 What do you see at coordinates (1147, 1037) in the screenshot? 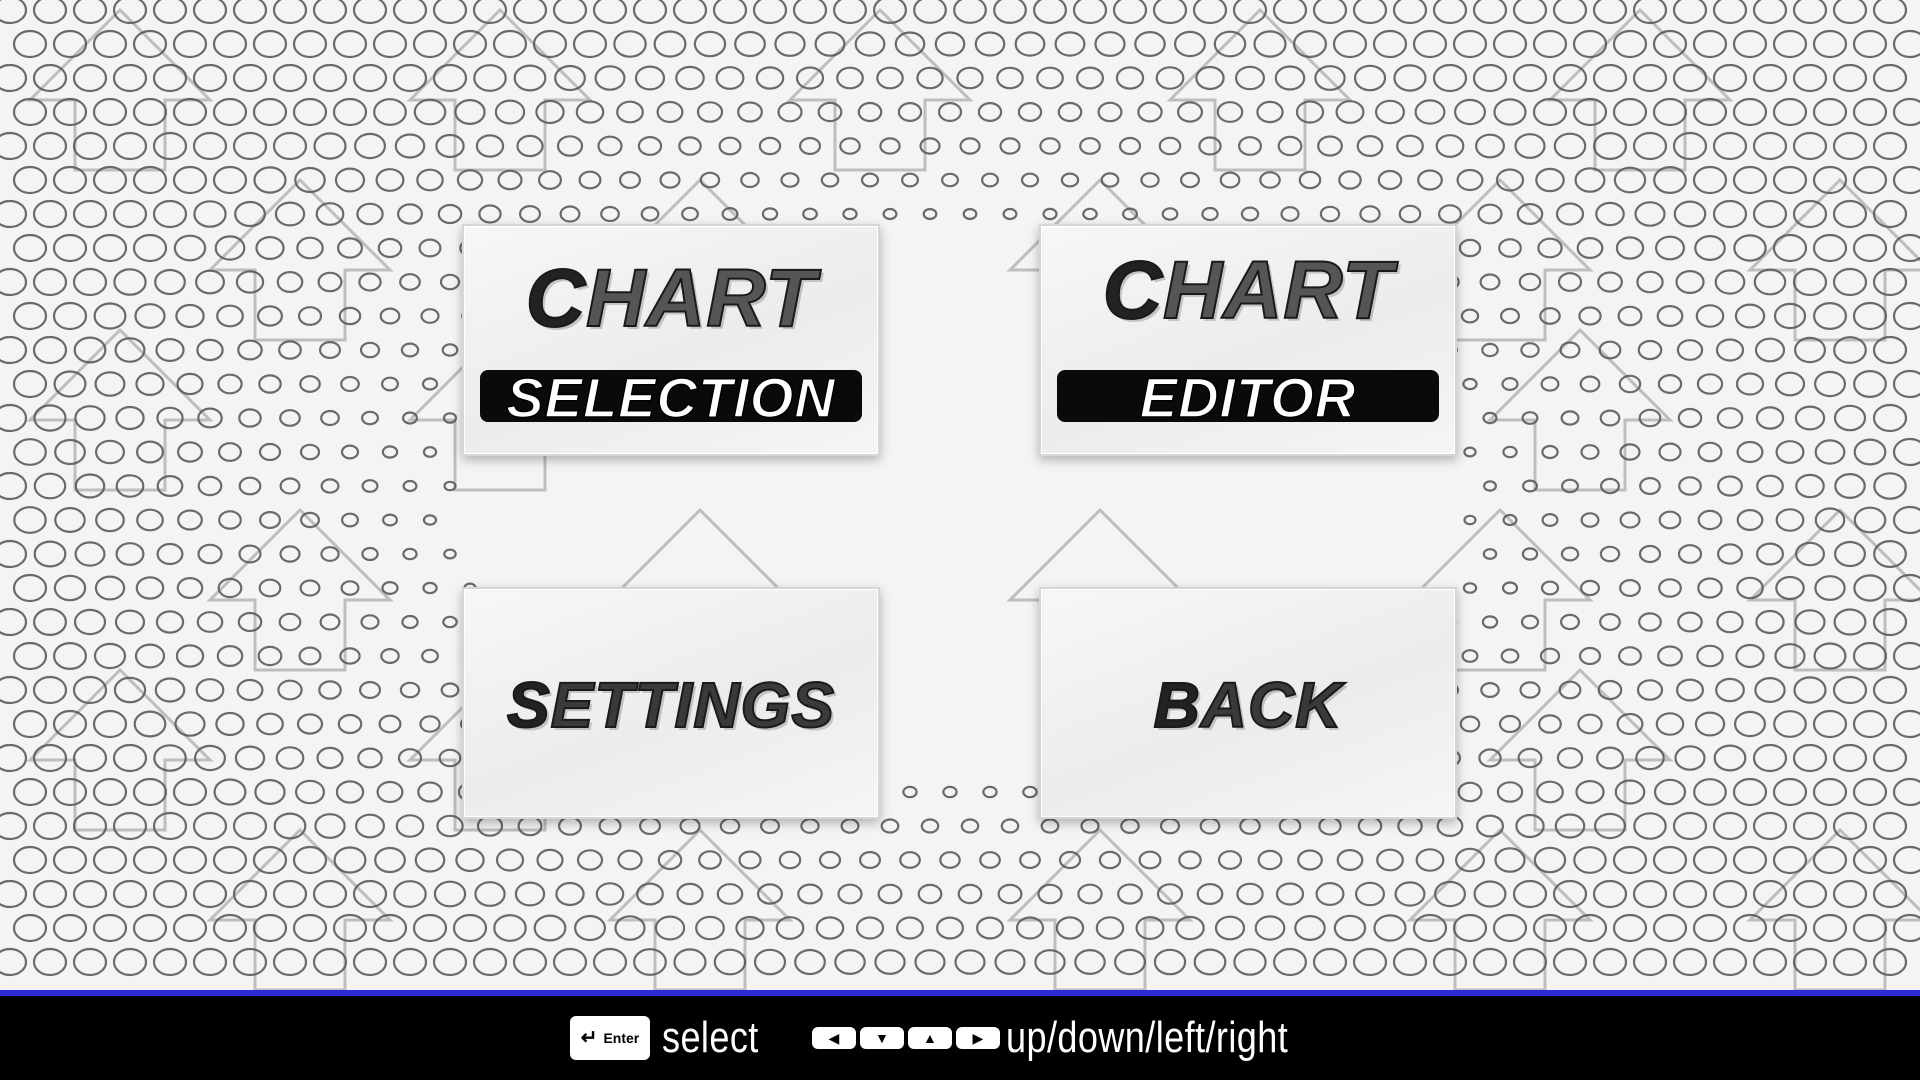
I see `navigation-hint-label: up/down/left/right` at bounding box center [1147, 1037].